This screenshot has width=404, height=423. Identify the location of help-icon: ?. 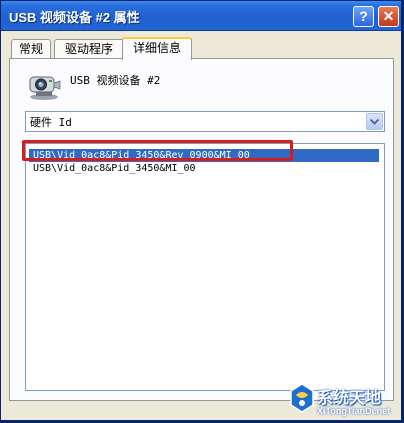
(363, 16).